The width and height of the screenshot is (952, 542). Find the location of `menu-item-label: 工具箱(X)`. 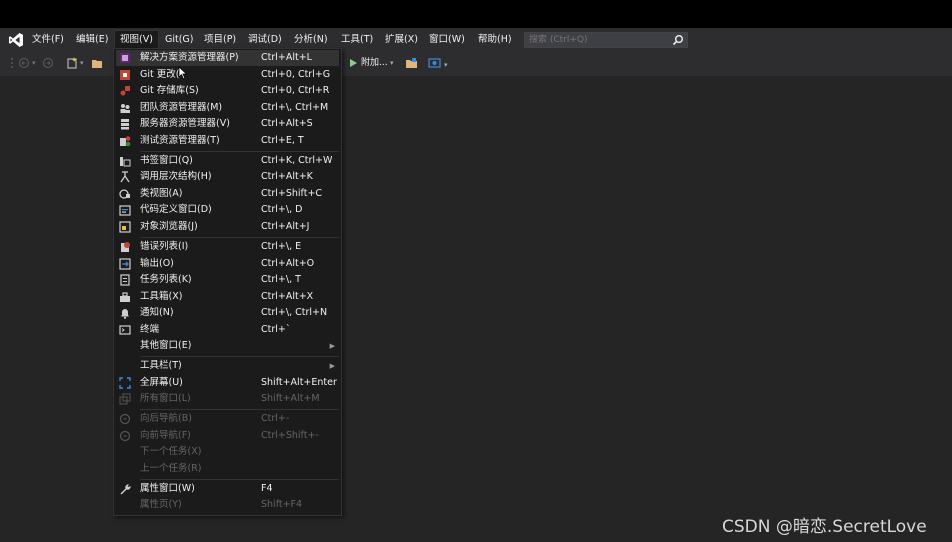

menu-item-label: 工具箱(X) is located at coordinates (161, 296).